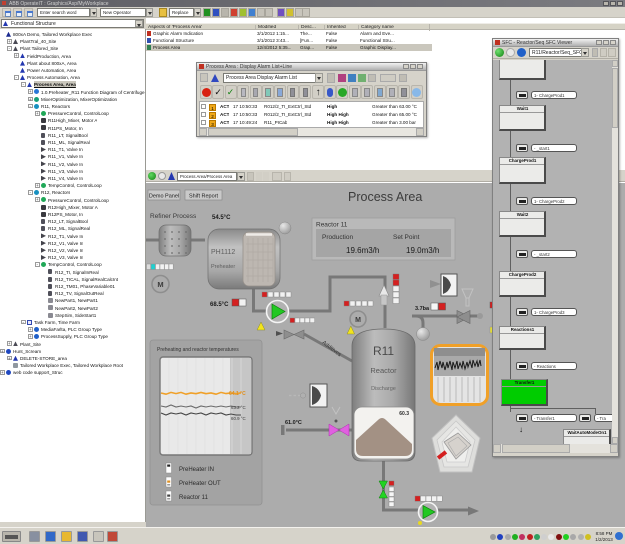 This screenshot has width=625, height=544. I want to click on svg-text: 19.0m3/h, so click(422, 250).